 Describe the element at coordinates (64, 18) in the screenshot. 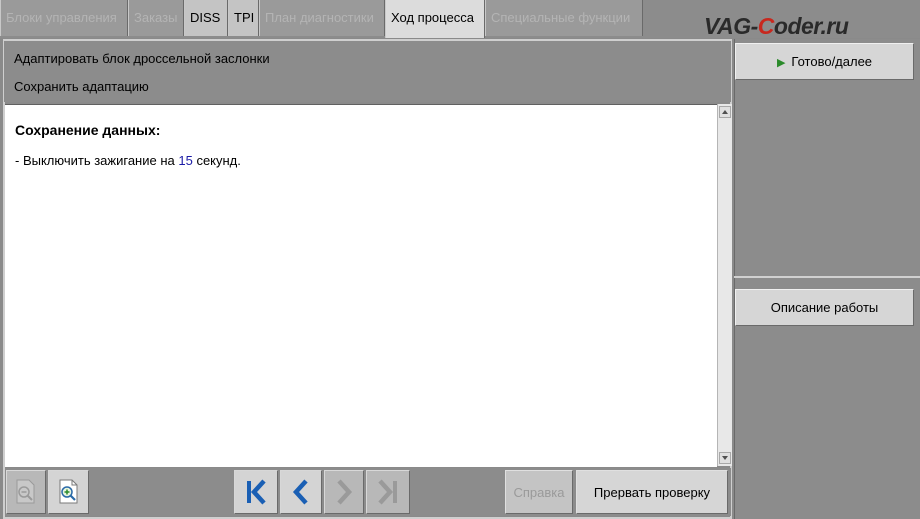

I see `tab-control-units: Блоки управления` at that location.